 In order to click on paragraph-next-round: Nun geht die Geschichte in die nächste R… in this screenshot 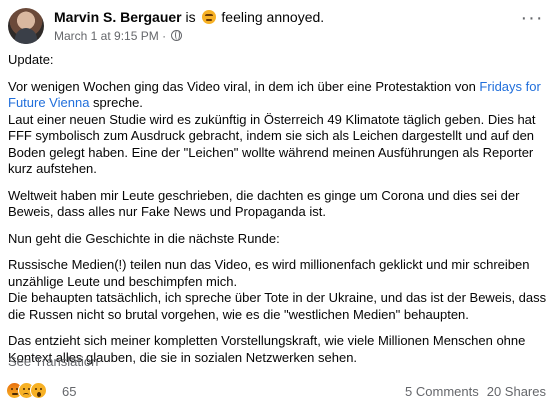, I will do `click(144, 238)`.